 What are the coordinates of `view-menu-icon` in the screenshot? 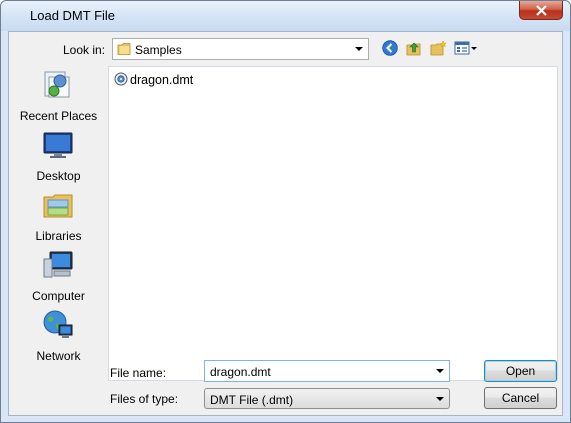 It's located at (466, 48).